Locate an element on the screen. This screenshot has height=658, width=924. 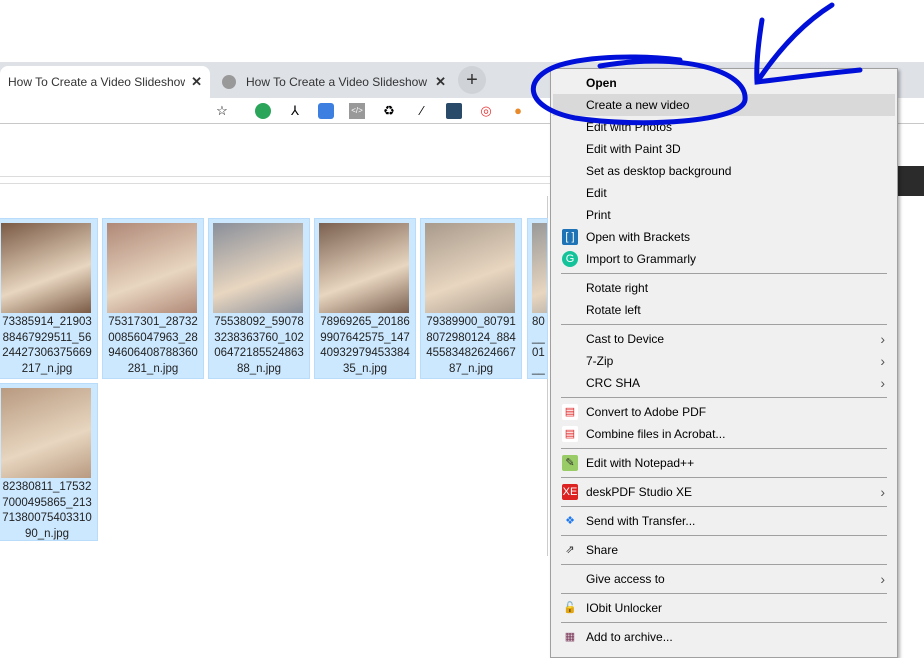
new-tab-button: + is located at coordinates (472, 80).